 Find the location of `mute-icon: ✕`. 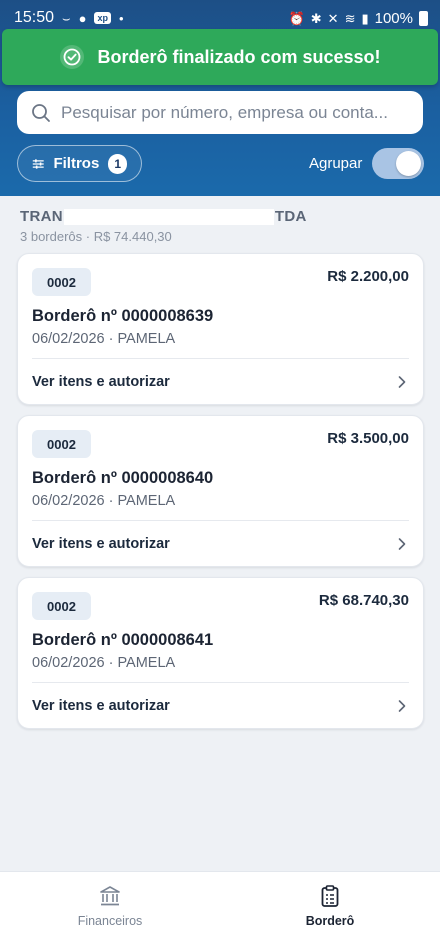

mute-icon: ✕ is located at coordinates (333, 18).